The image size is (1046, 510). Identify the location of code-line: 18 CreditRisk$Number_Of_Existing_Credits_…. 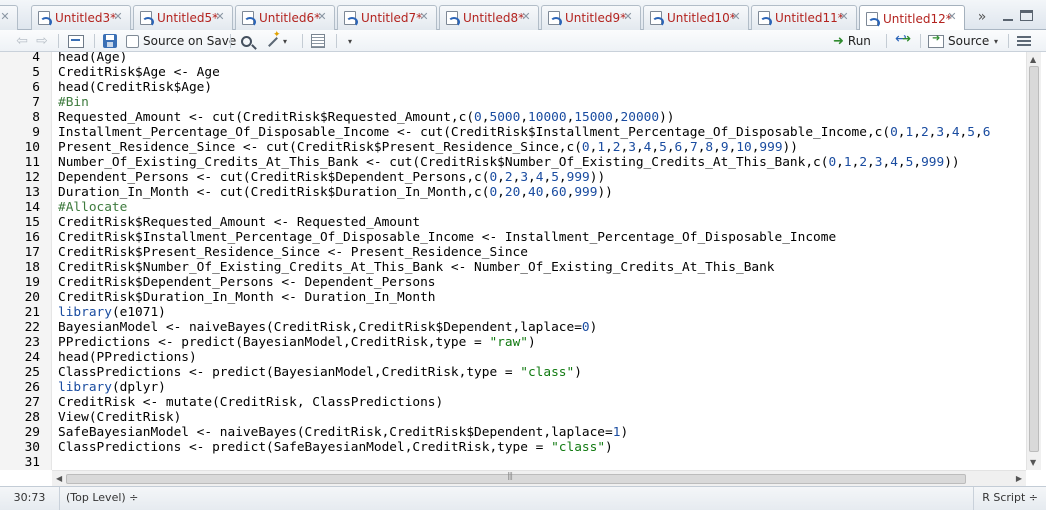
(513, 267).